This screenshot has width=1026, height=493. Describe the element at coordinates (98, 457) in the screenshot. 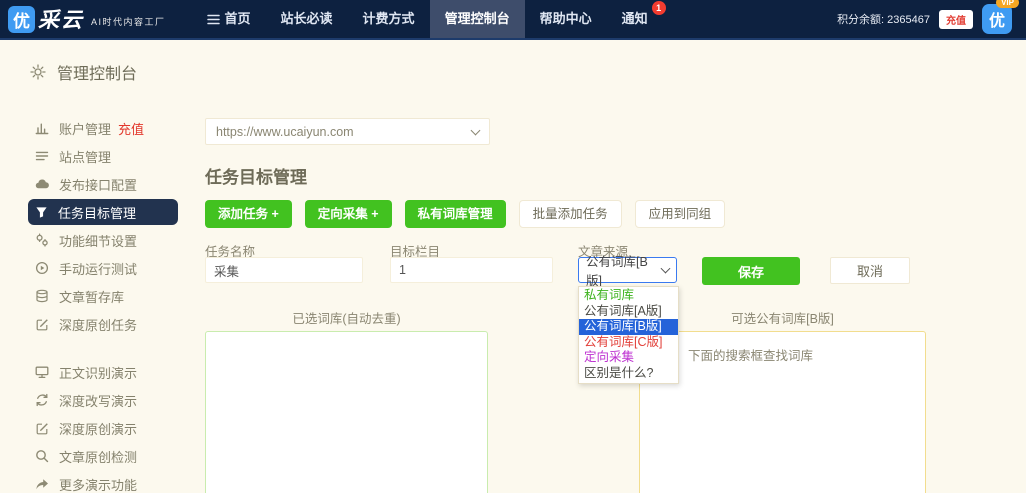

I see `sidebar-item-label: 文章原创检测` at that location.